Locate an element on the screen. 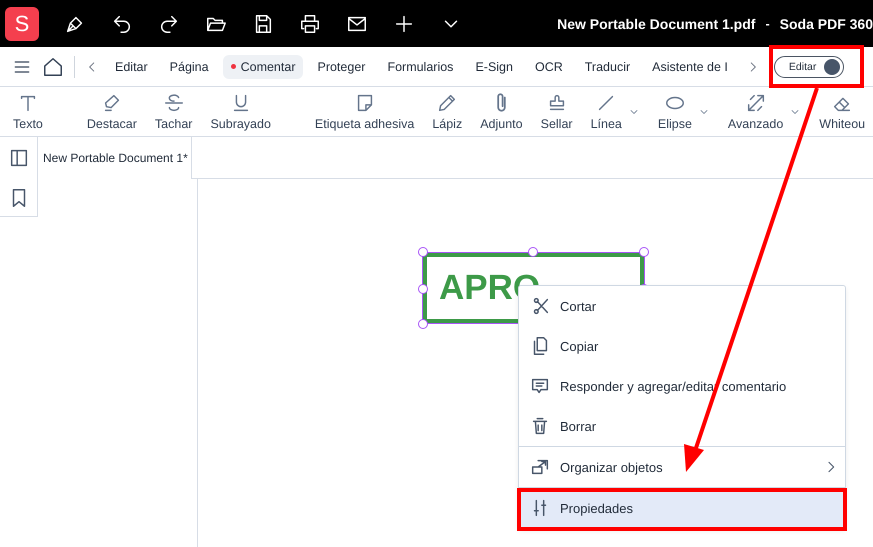 This screenshot has height=547, width=873. toolbar-tool: Subrayado is located at coordinates (240, 111).